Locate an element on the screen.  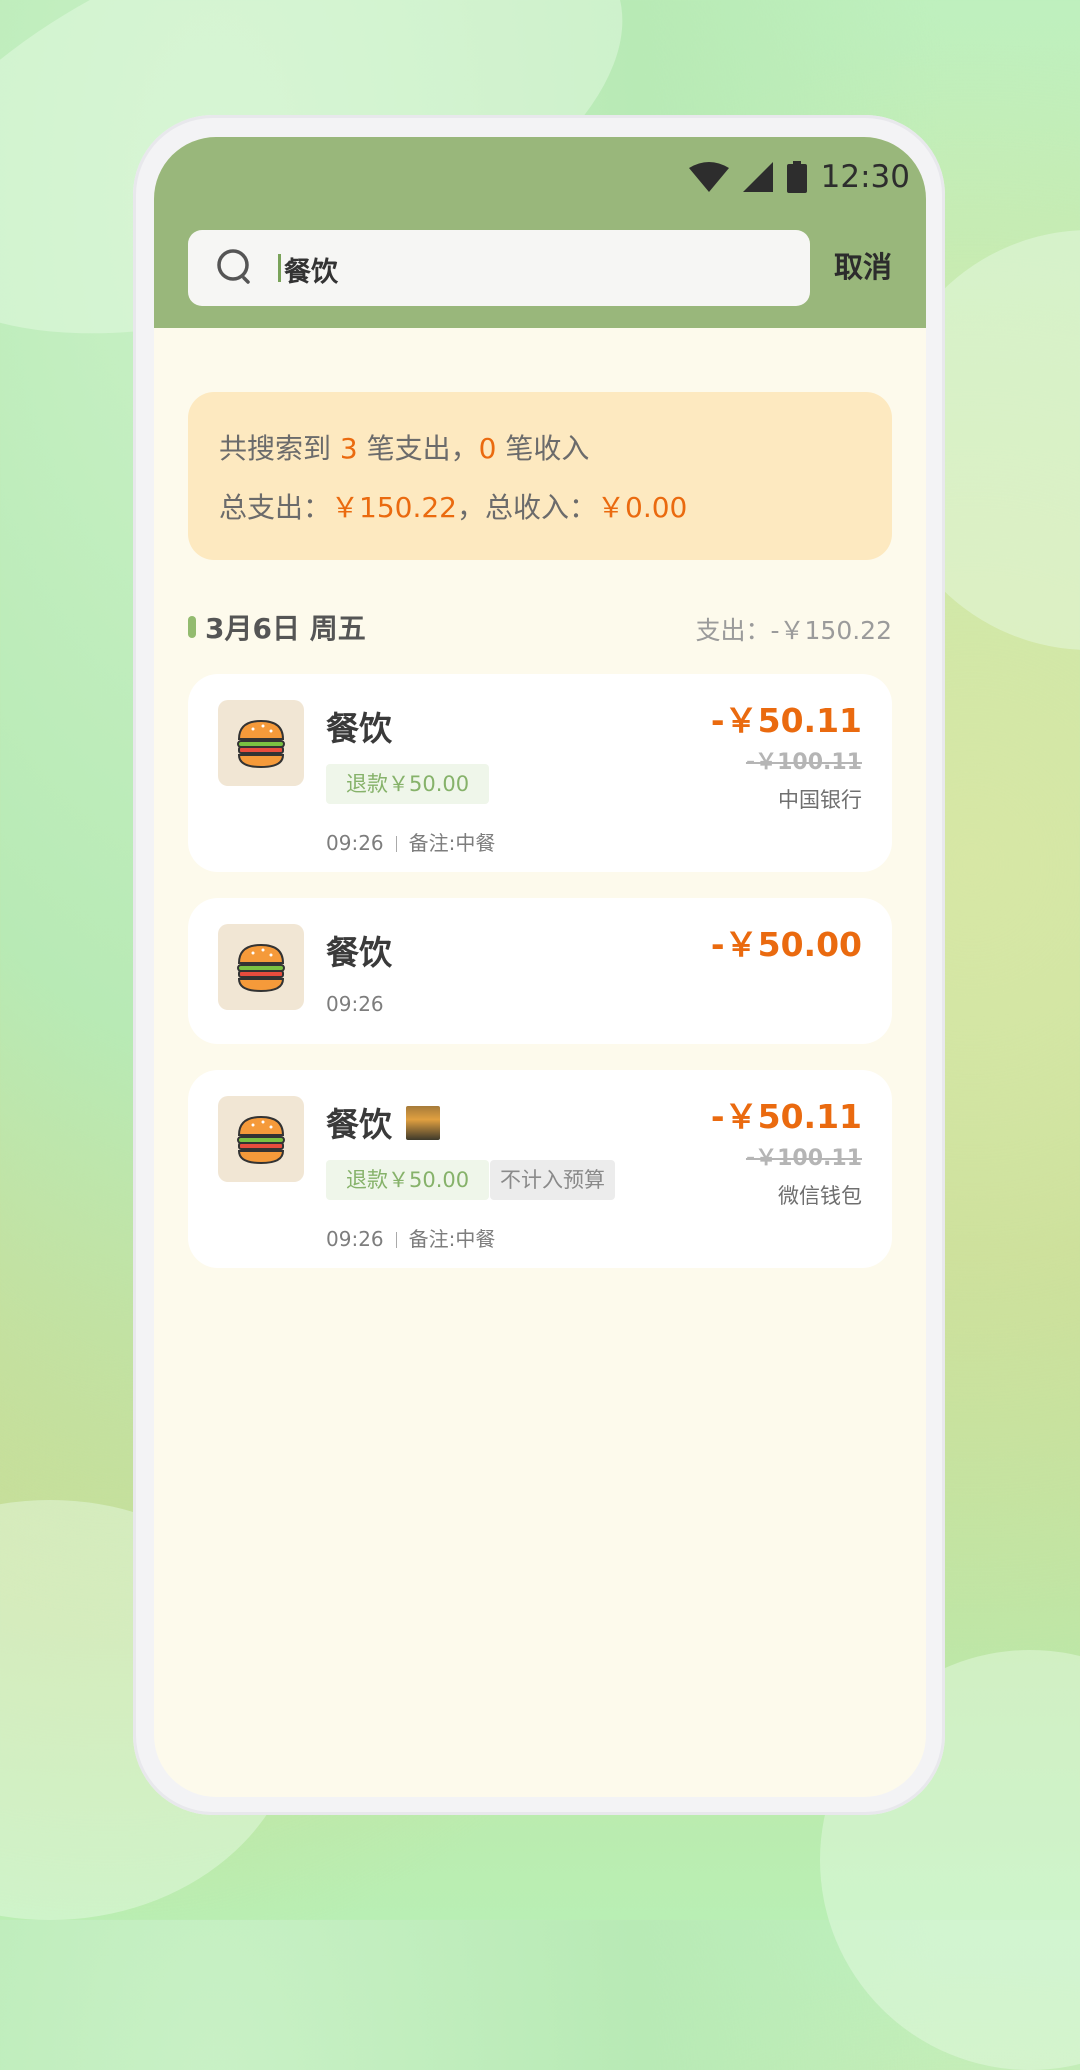
budget-exclusion-tag: 不计入预算 is located at coordinates (552, 1180).